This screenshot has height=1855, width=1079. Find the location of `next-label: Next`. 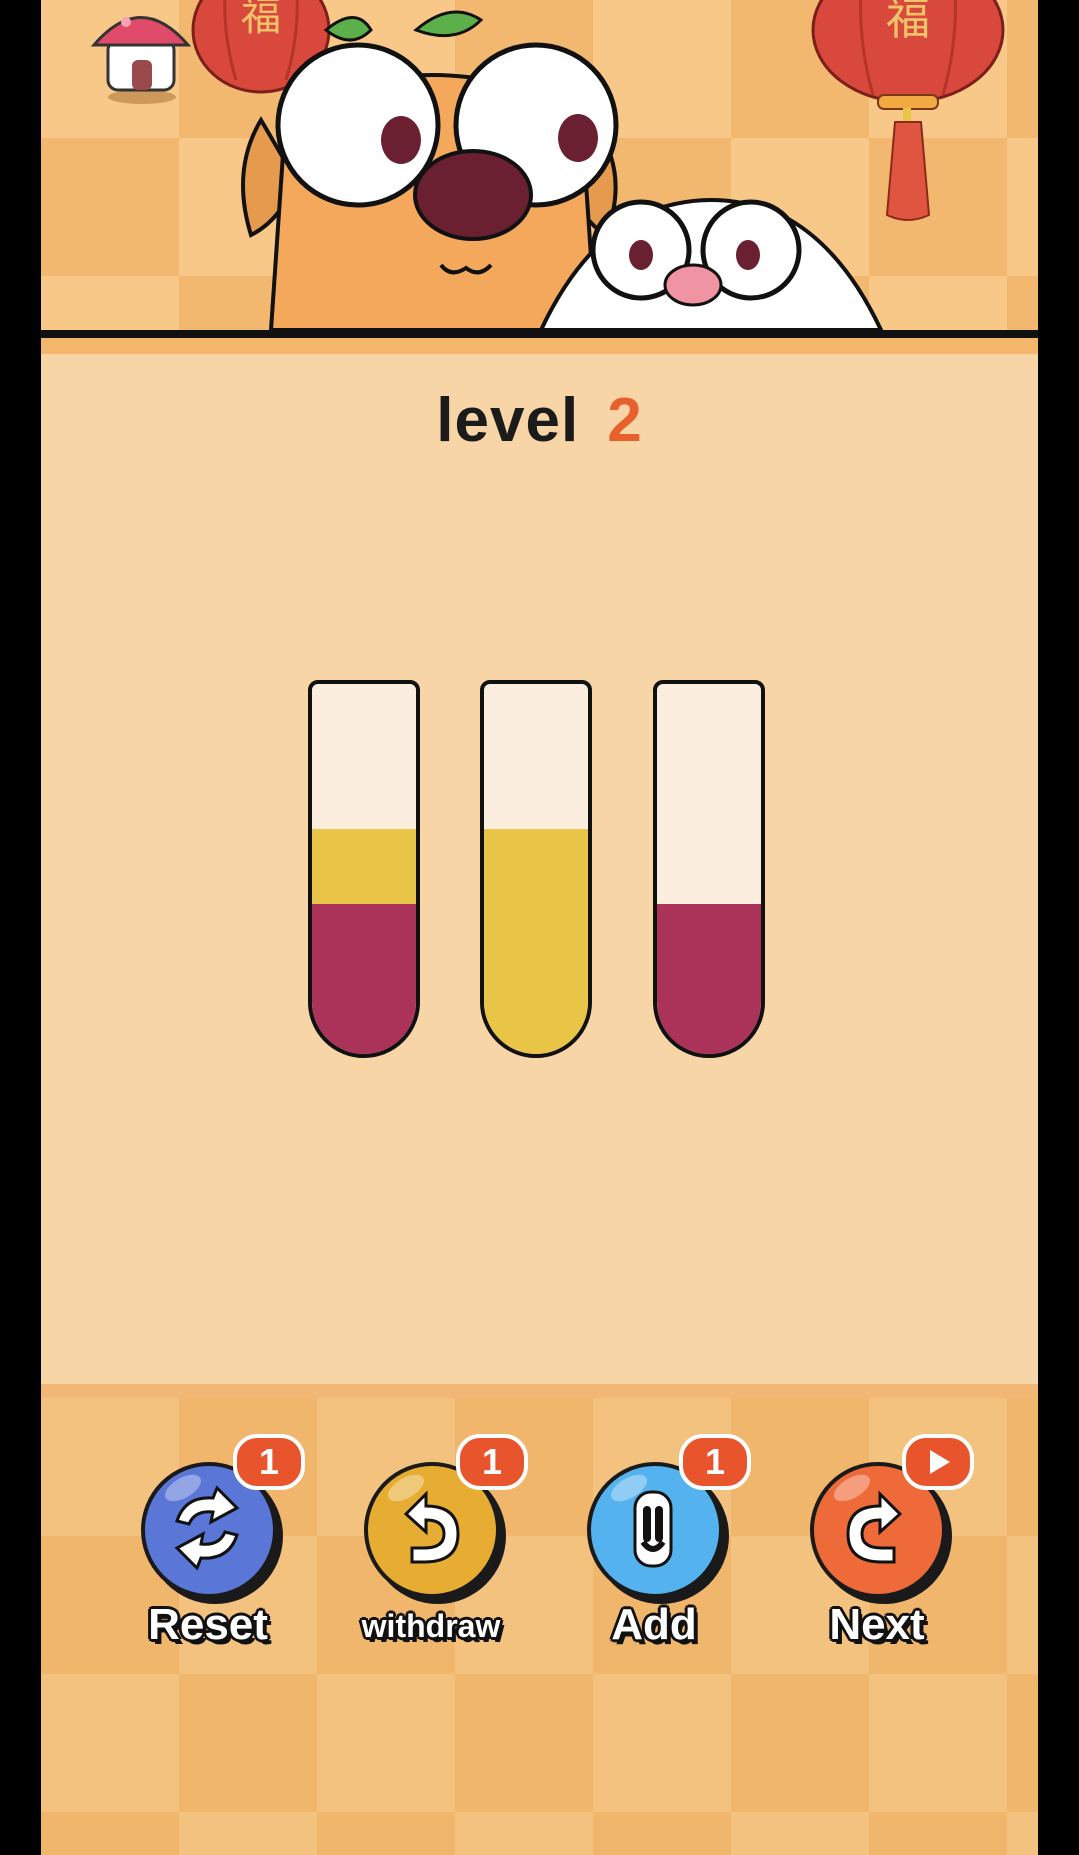

next-label: Next is located at coordinates (877, 1624).